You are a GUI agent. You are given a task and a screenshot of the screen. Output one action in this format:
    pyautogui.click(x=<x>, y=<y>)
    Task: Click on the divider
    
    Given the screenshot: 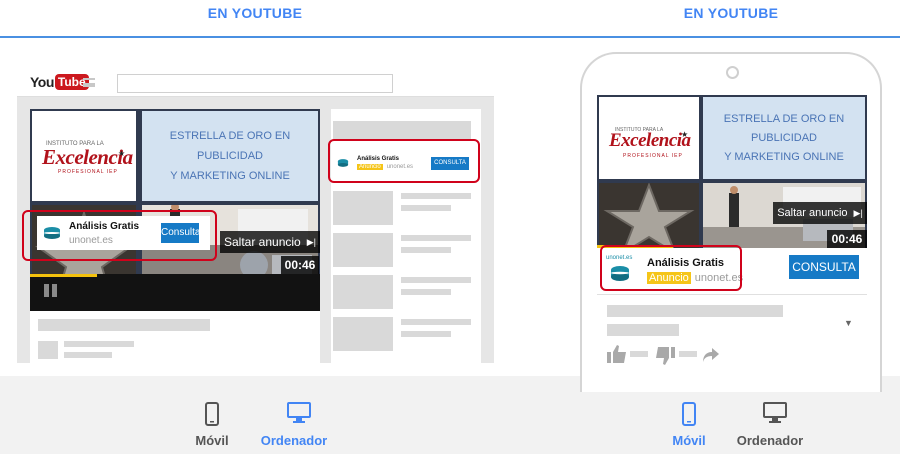 What is the action you would take?
    pyautogui.click(x=450, y=37)
    